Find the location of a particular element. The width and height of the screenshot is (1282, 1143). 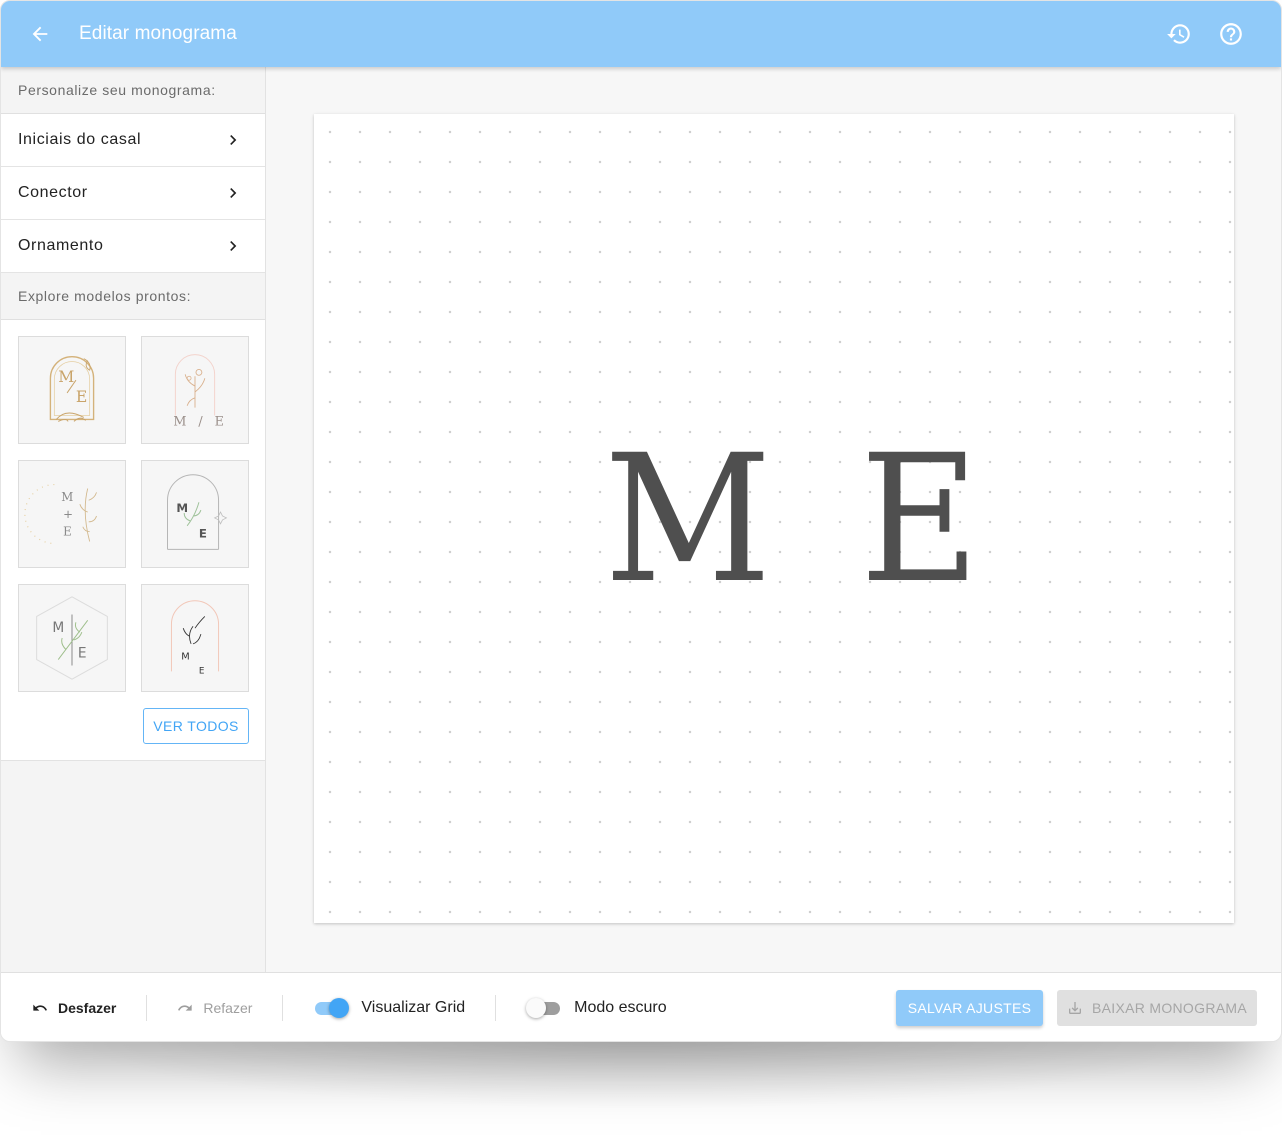

template-thumbnail-2: M / E is located at coordinates (195, 390).